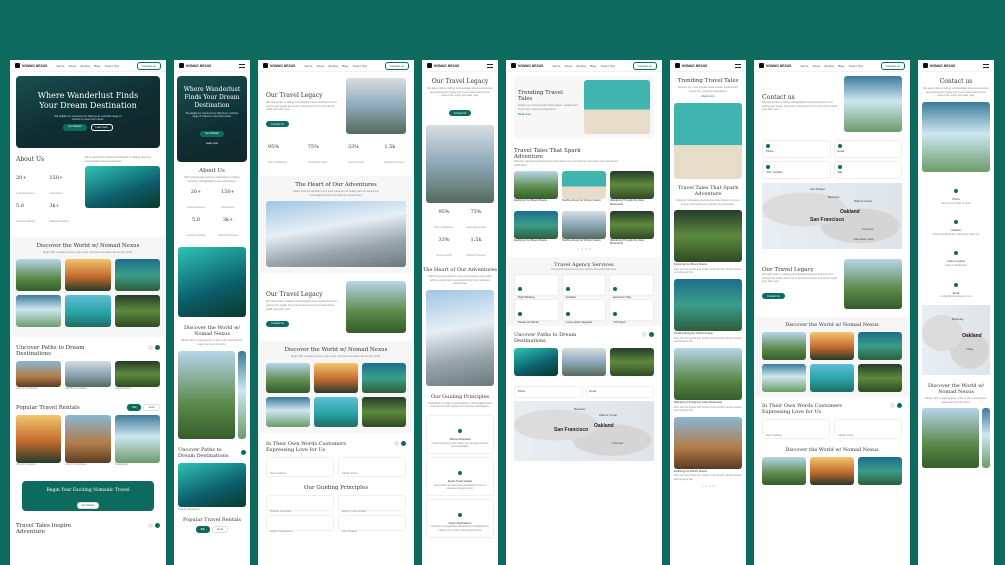  What do you see at coordinates (151, 408) in the screenshot?
I see `tab-japan: Japan` at bounding box center [151, 408].